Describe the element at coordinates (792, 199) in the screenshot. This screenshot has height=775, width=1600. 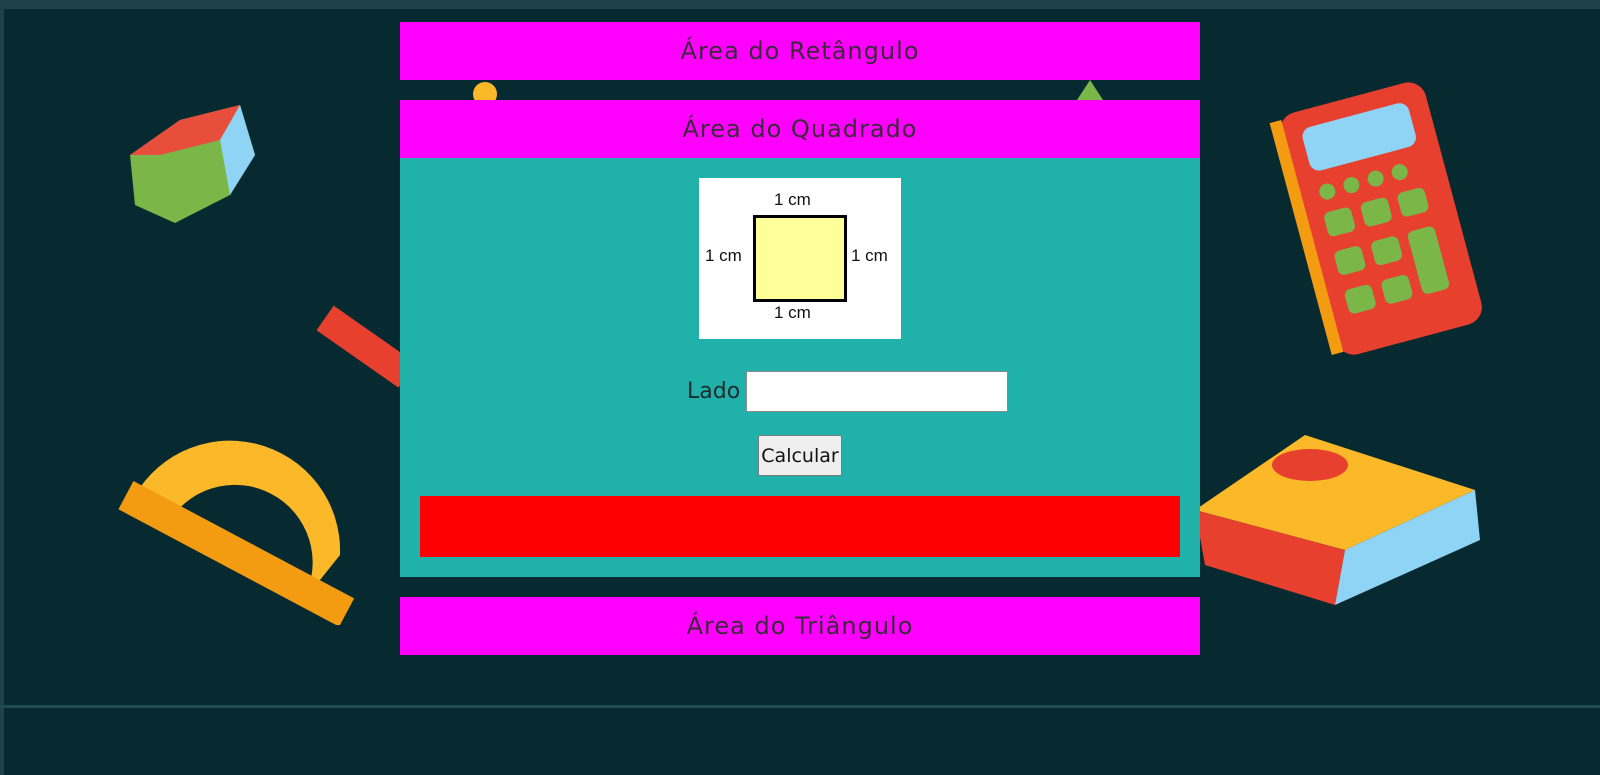
I see `figure-label-top: 1 cm` at that location.